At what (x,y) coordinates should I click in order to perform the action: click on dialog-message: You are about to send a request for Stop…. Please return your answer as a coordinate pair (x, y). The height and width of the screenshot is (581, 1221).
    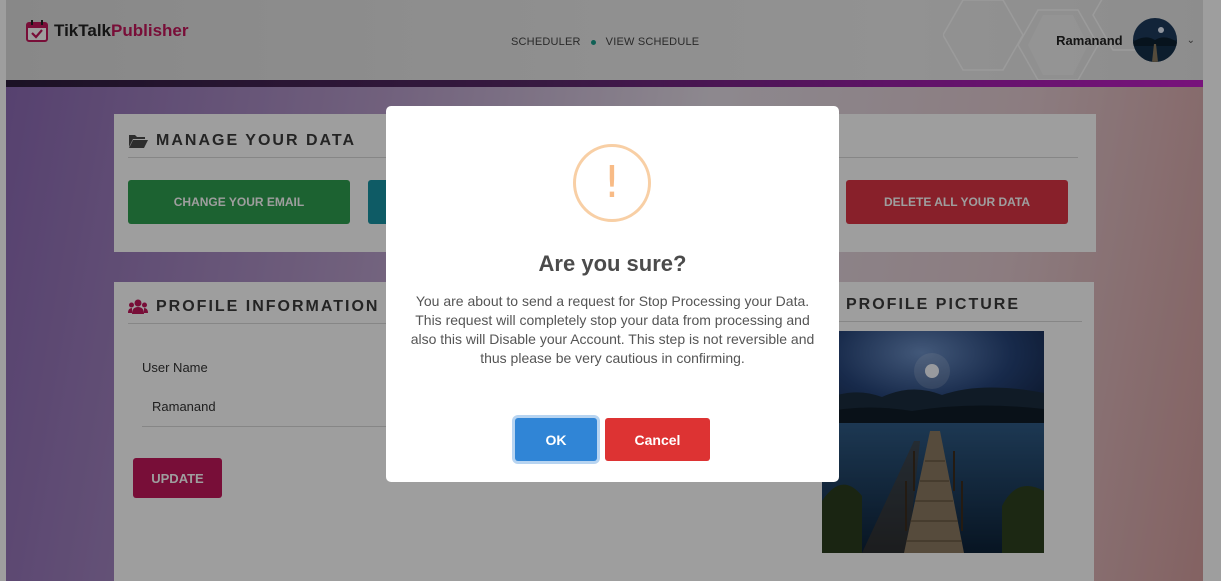
    Looking at the image, I should click on (612, 329).